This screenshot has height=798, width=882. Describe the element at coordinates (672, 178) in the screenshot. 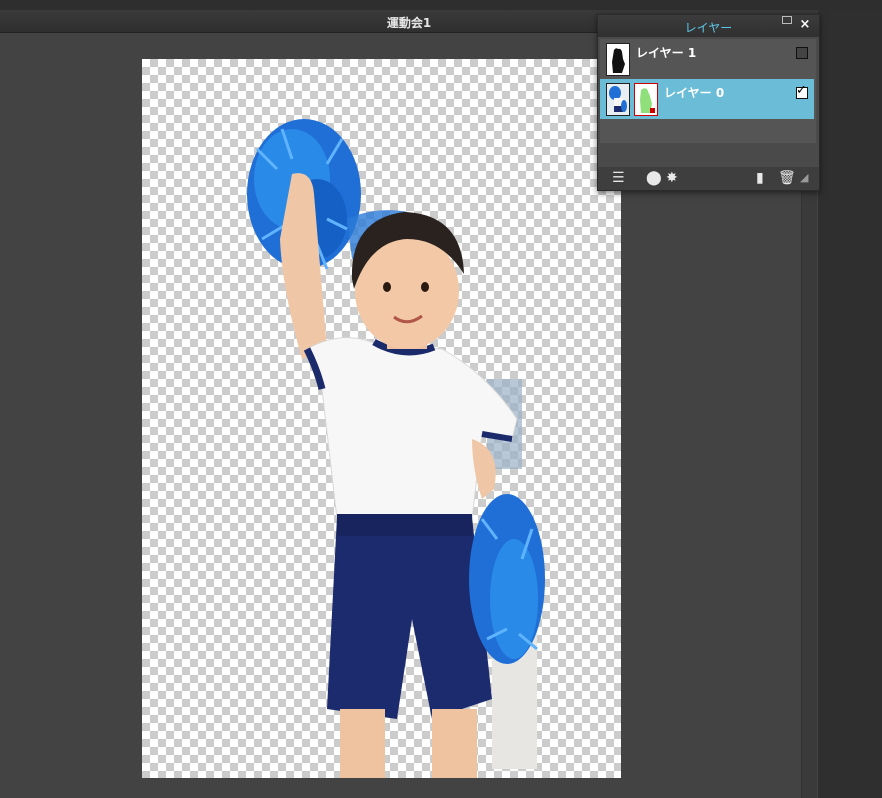

I see `effects-icon: ✸` at that location.